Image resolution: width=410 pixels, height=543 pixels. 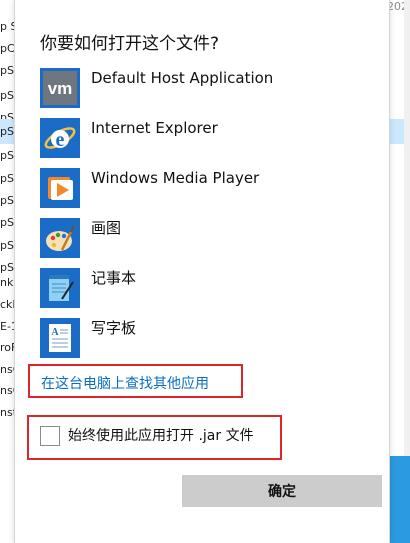 What do you see at coordinates (205, 190) in the screenshot?
I see `app-option-windows-media-player: Windows Media Player` at bounding box center [205, 190].